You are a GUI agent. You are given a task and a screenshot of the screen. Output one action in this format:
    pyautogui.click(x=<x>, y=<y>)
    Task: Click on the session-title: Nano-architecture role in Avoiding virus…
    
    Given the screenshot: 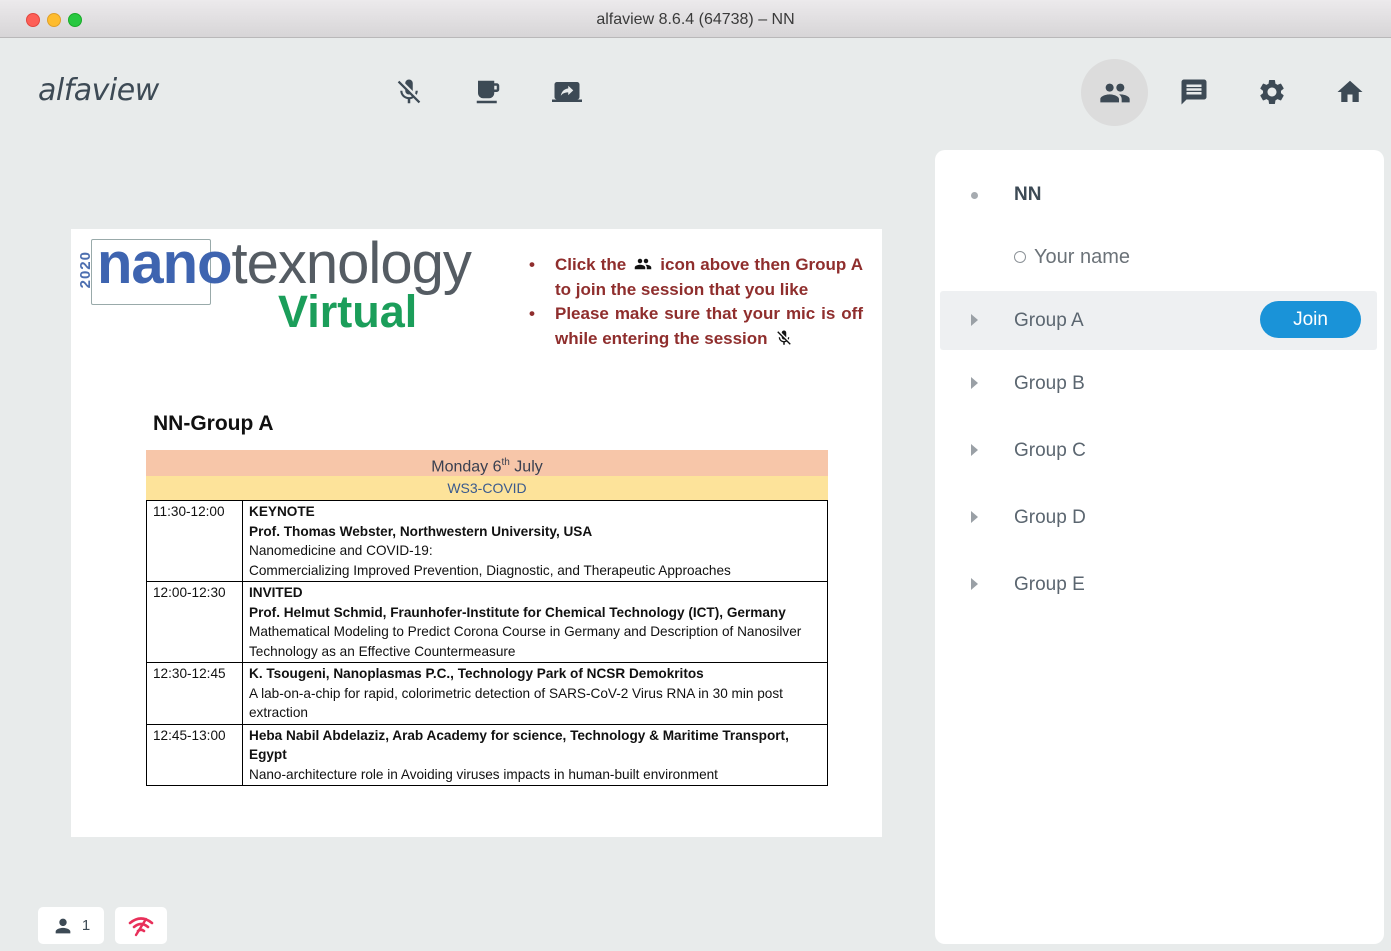 What is the action you would take?
    pyautogui.click(x=483, y=774)
    